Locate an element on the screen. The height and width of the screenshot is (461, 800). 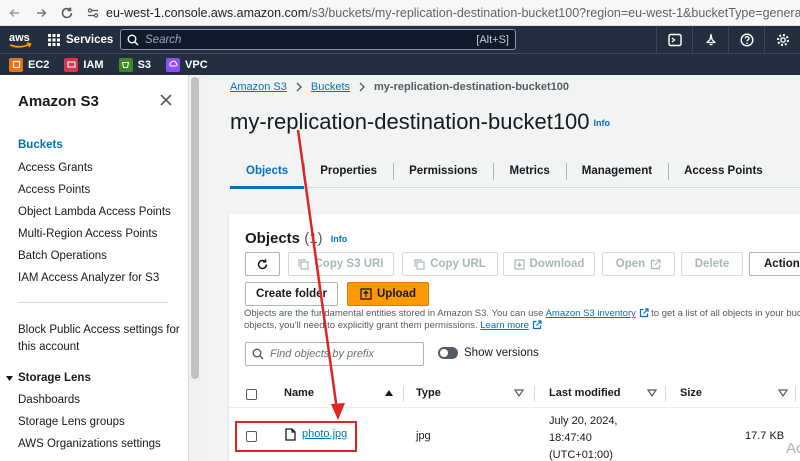
favorite-iam: IAM is located at coordinates (84, 64).